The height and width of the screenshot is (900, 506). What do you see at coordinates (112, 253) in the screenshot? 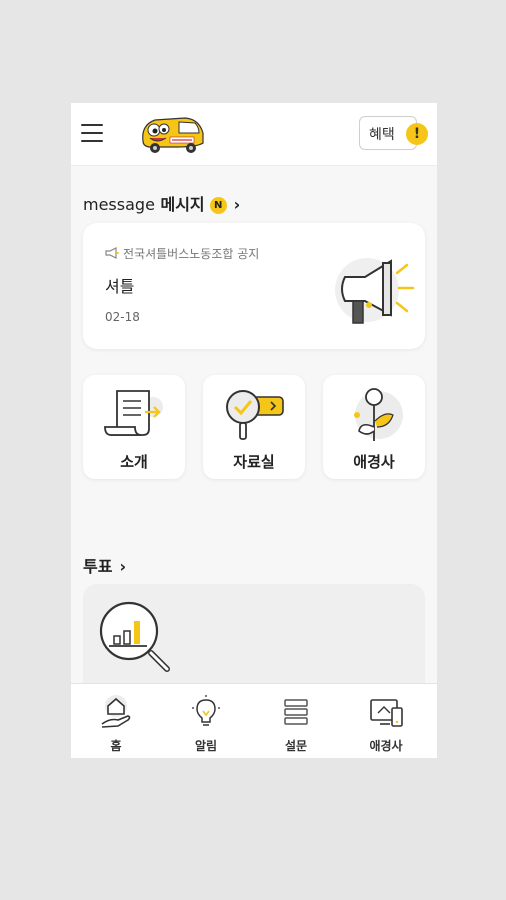
I see `small-megaphone-icon` at bounding box center [112, 253].